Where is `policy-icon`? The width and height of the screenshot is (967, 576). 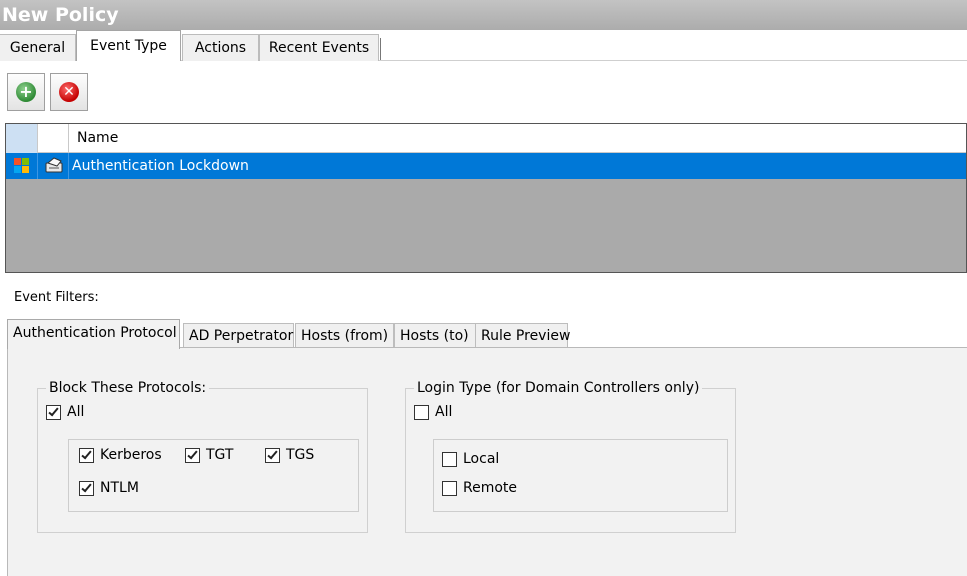
policy-icon is located at coordinates (54, 165).